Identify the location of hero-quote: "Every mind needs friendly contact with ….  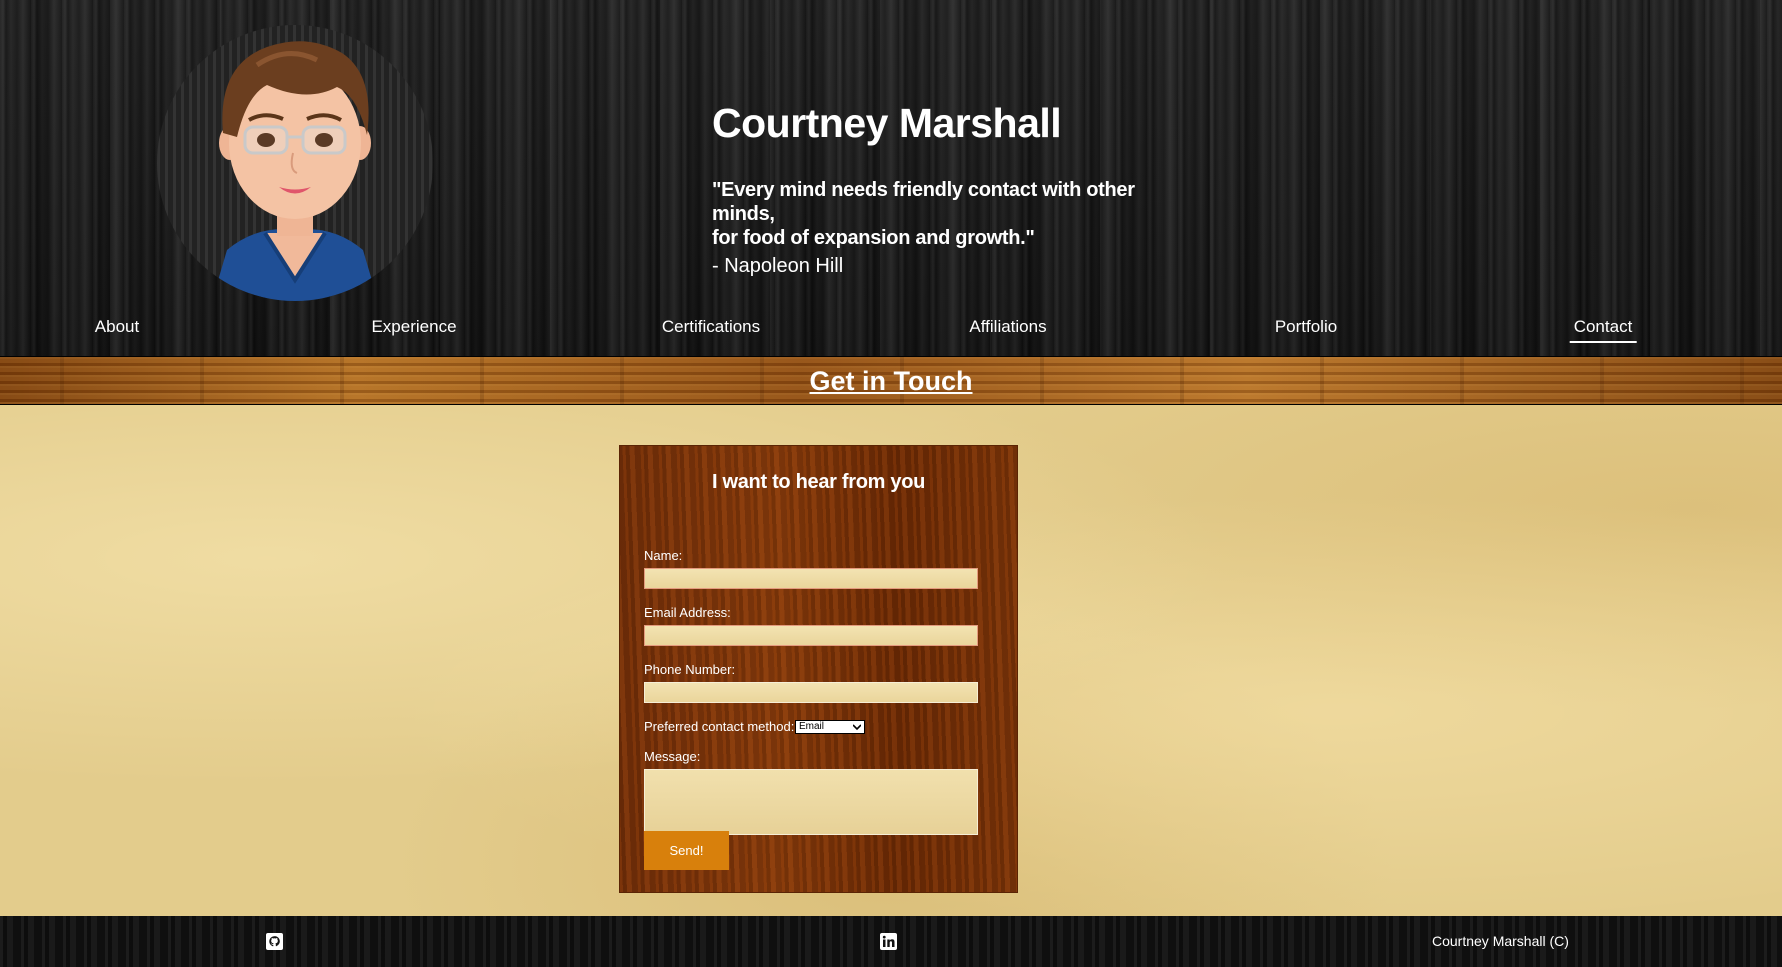
(947, 214).